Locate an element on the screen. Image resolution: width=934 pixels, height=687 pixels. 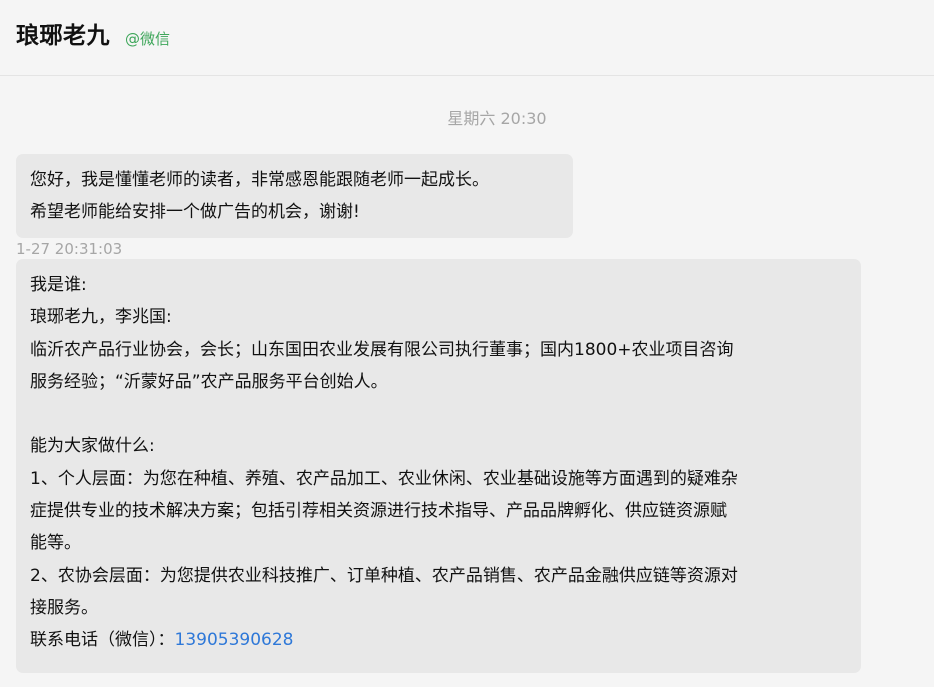
message-line: 能等。 is located at coordinates (55, 543).